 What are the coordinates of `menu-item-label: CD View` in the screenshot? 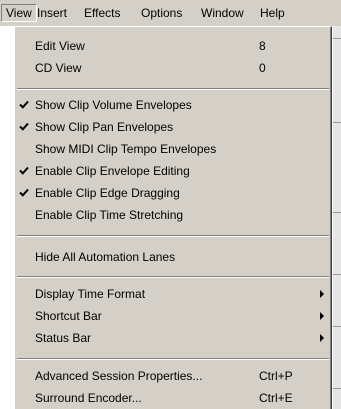 It's located at (58, 68).